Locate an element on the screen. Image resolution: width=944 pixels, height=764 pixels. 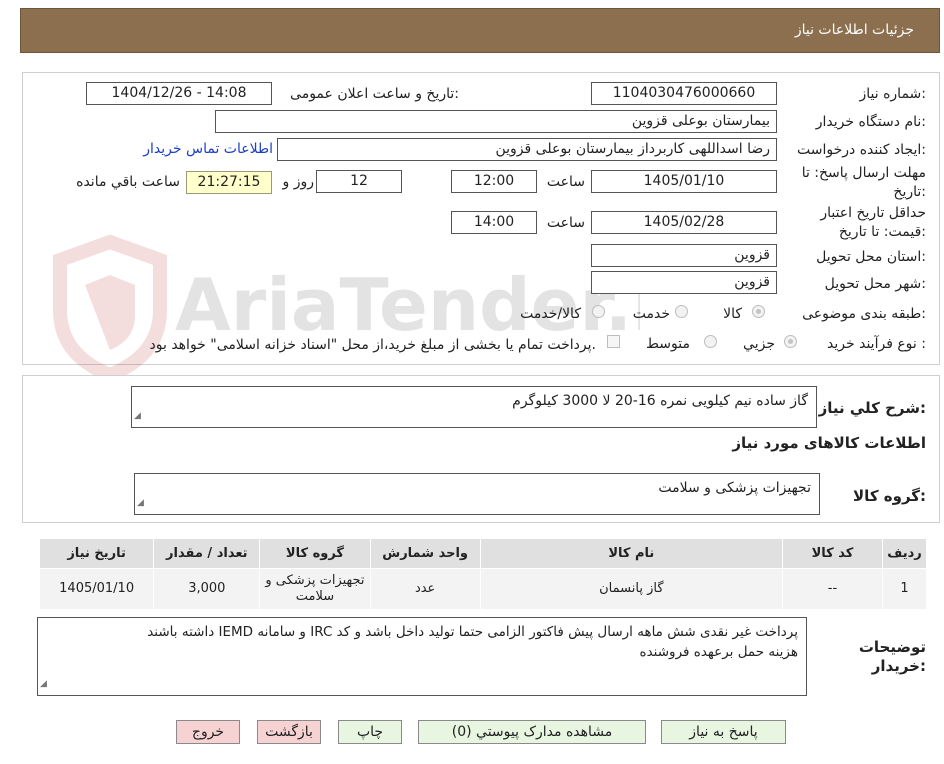
category-radio-goods is located at coordinates (758, 311).